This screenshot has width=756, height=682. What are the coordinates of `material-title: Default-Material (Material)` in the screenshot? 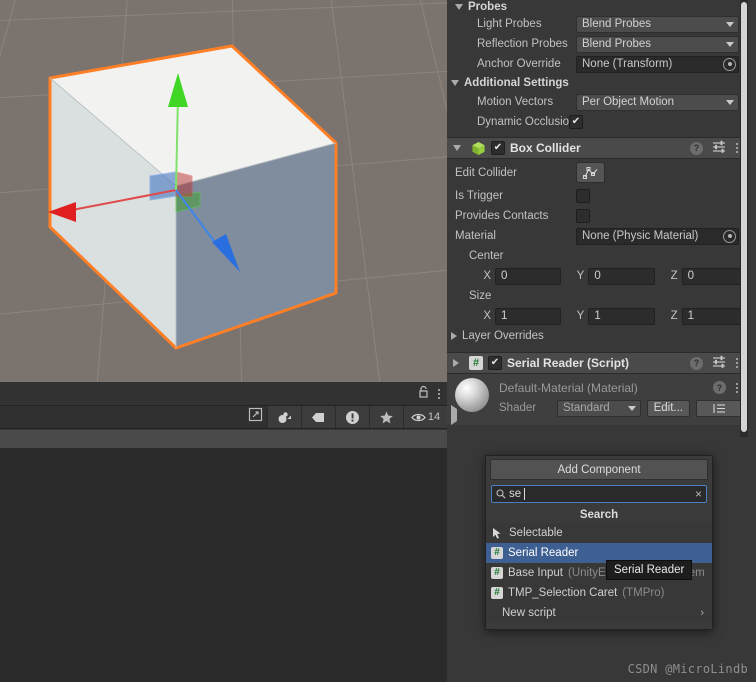 It's located at (568, 387).